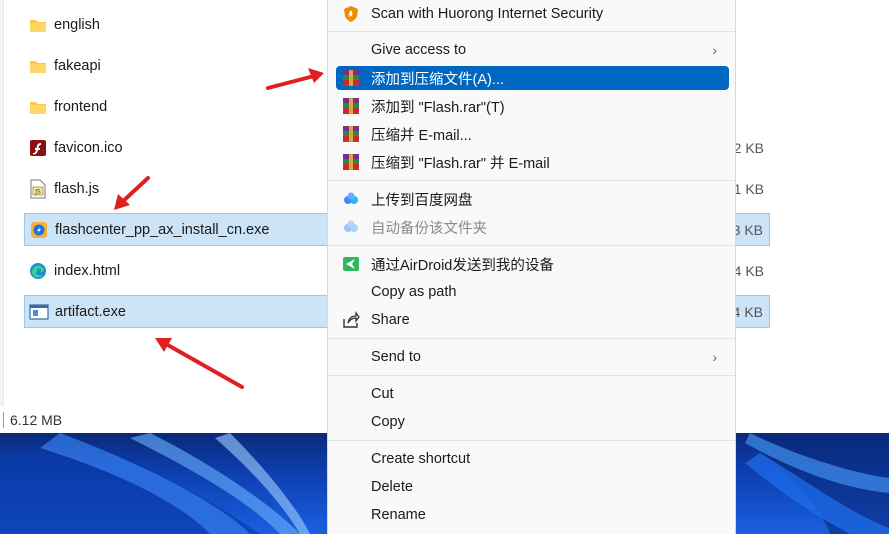  Describe the element at coordinates (532, 394) in the screenshot. I see `menu-item-cut: Cut` at that location.